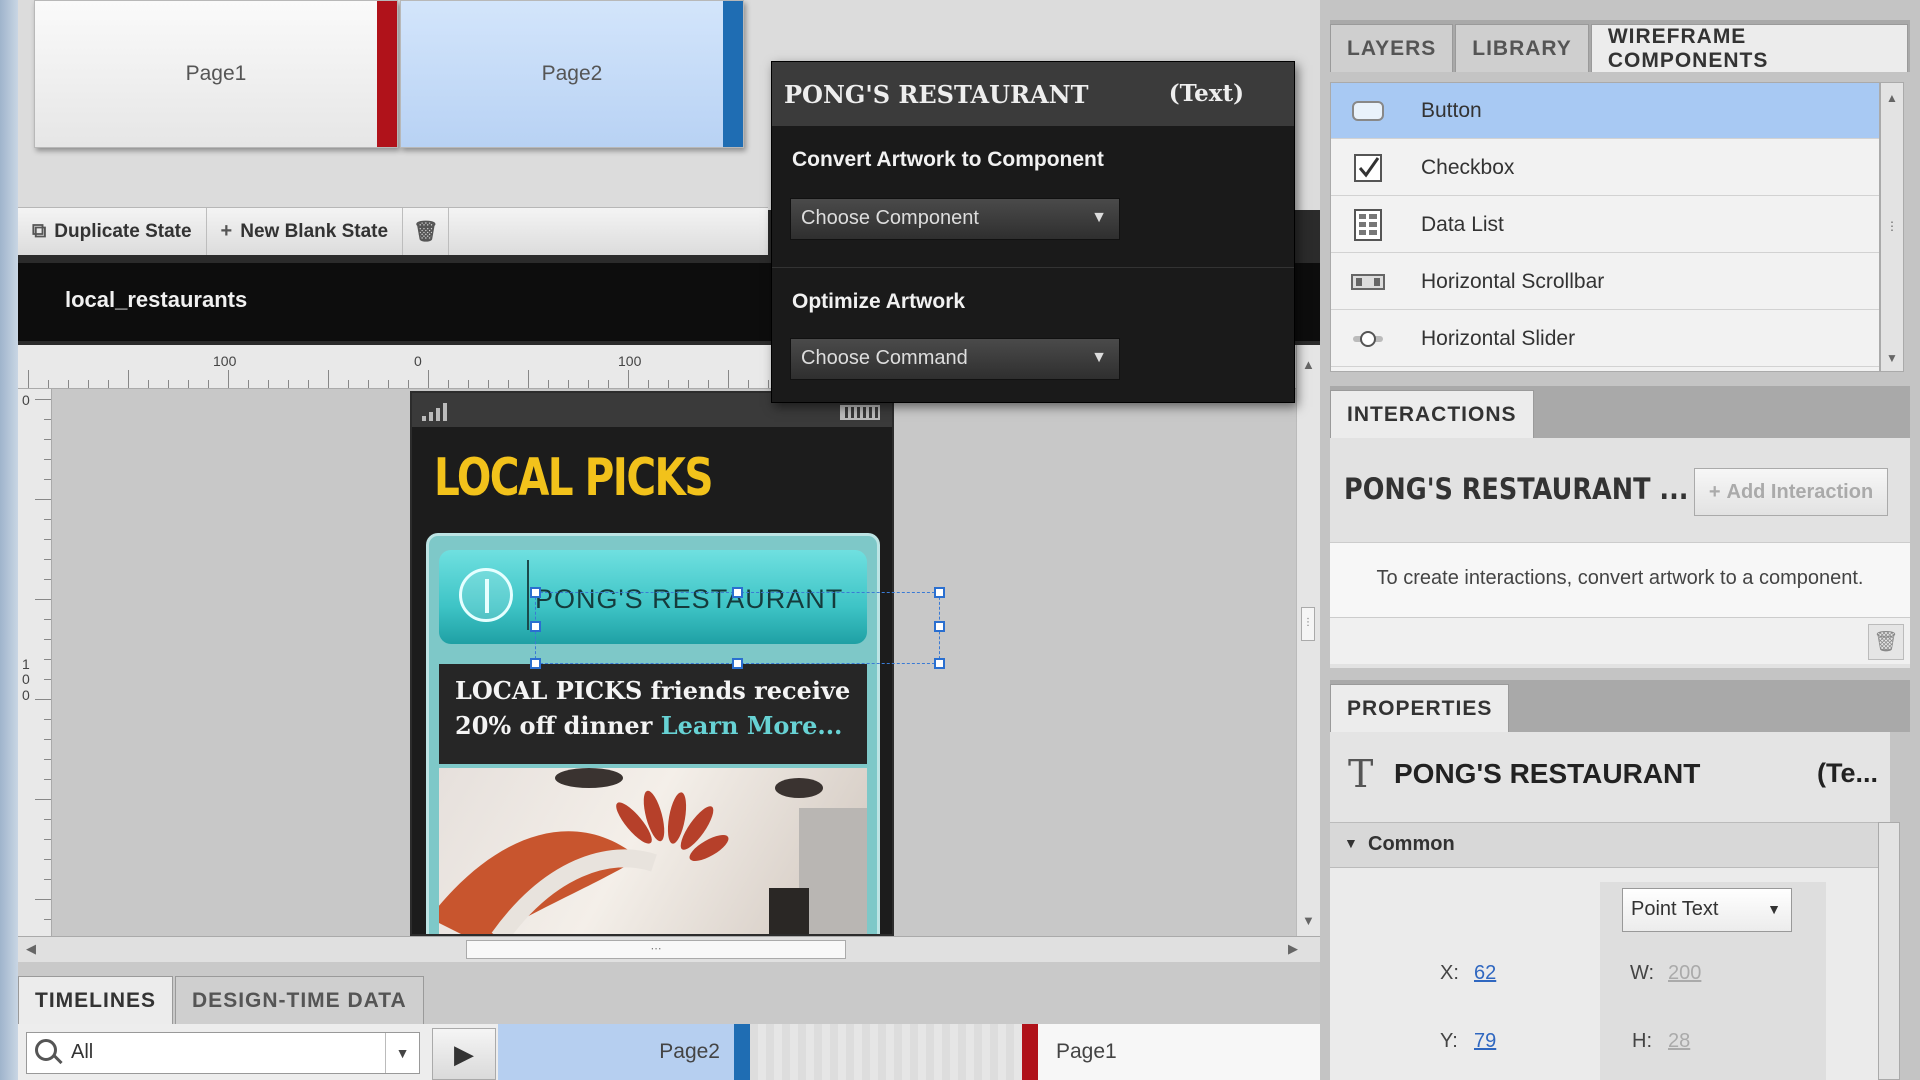  Describe the element at coordinates (1886, 642) in the screenshot. I see `trash-icon: 🗑` at that location.